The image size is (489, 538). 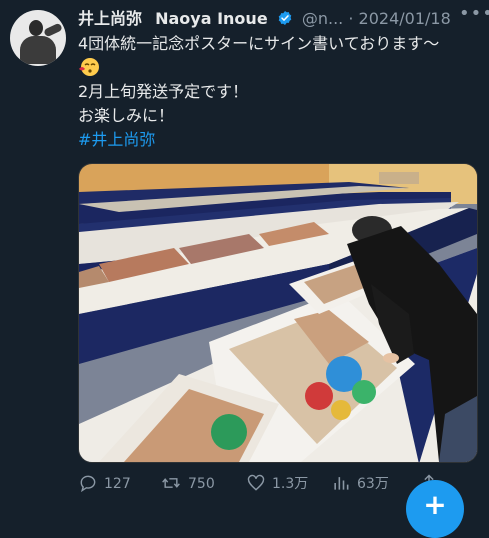 What do you see at coordinates (53, 30) in the screenshot?
I see `avatar-figure-arm` at bounding box center [53, 30].